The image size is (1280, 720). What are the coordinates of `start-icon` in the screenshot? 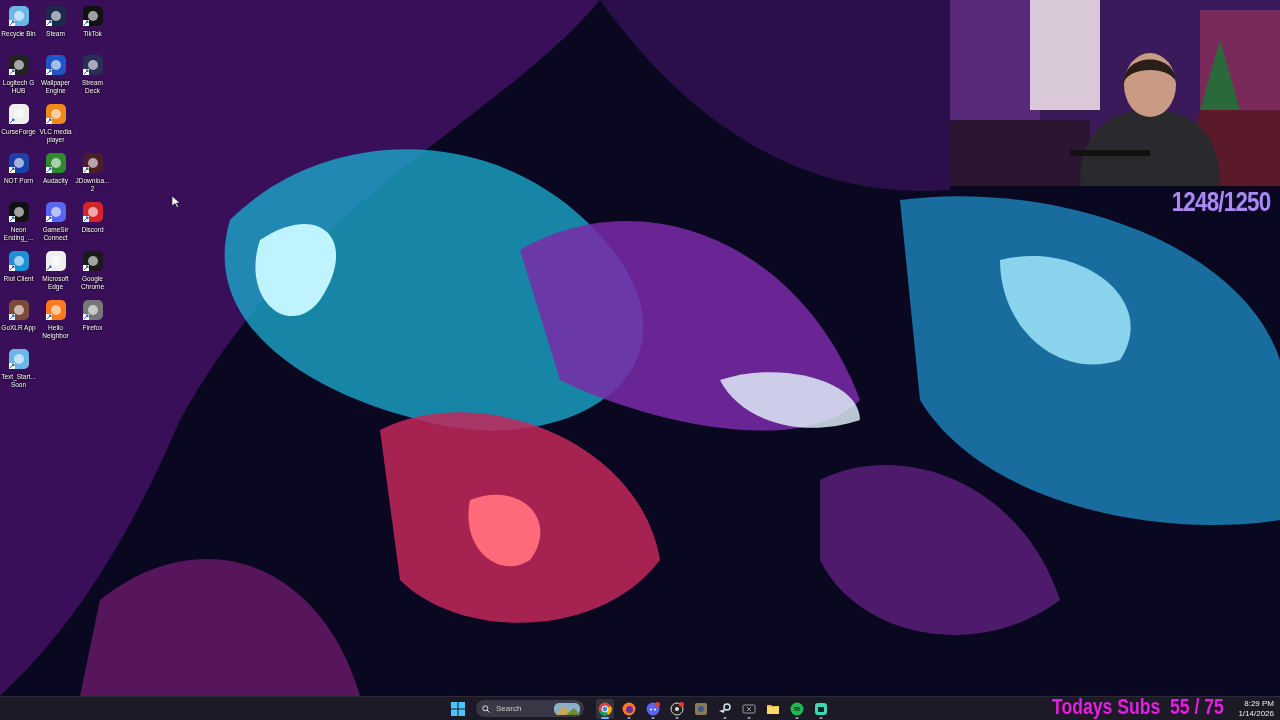 It's located at (458, 708).